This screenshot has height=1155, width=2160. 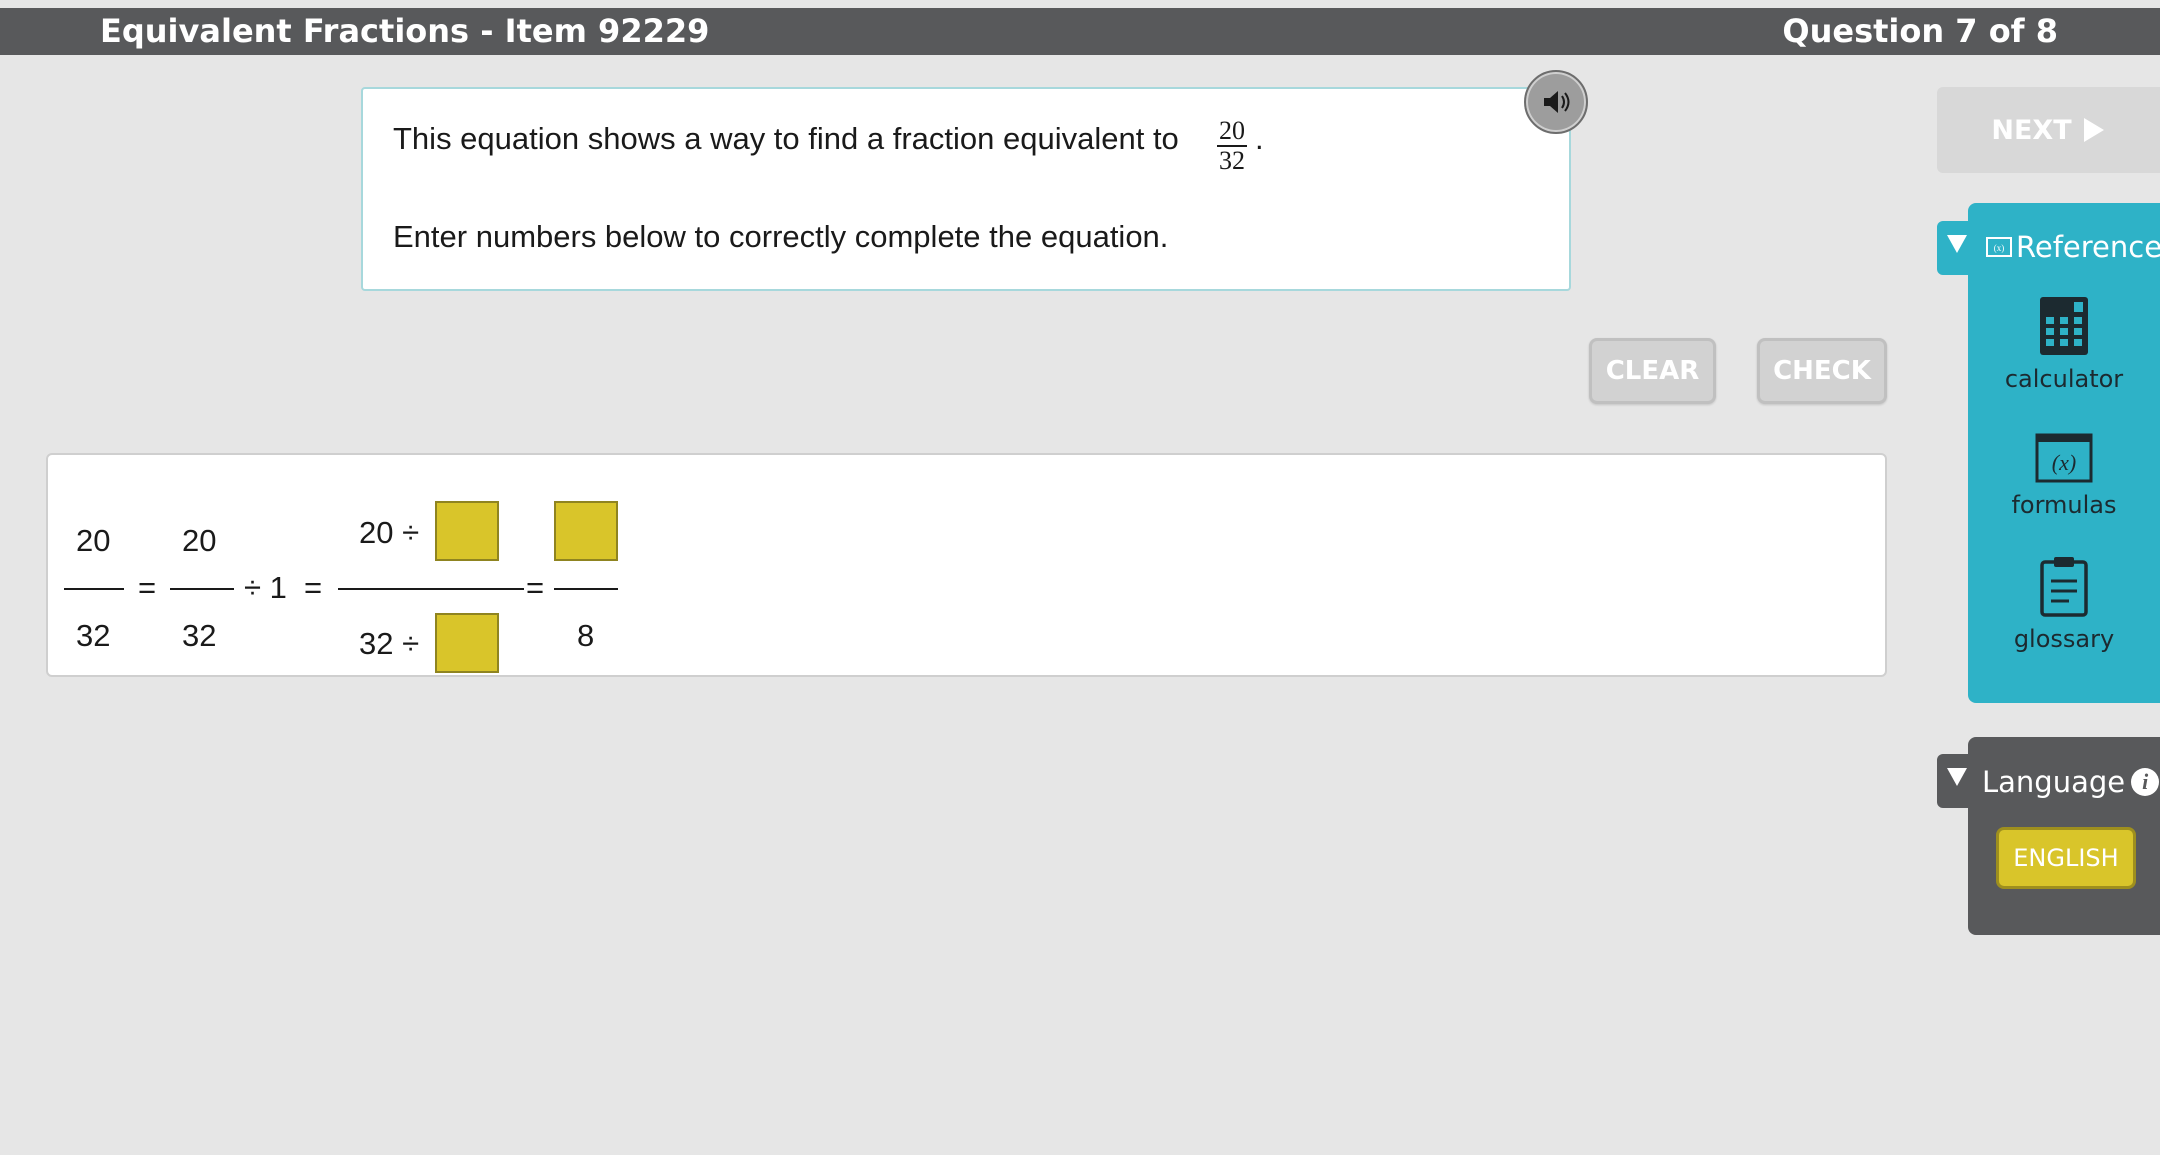 I want to click on frac2-bar, so click(x=202, y=589).